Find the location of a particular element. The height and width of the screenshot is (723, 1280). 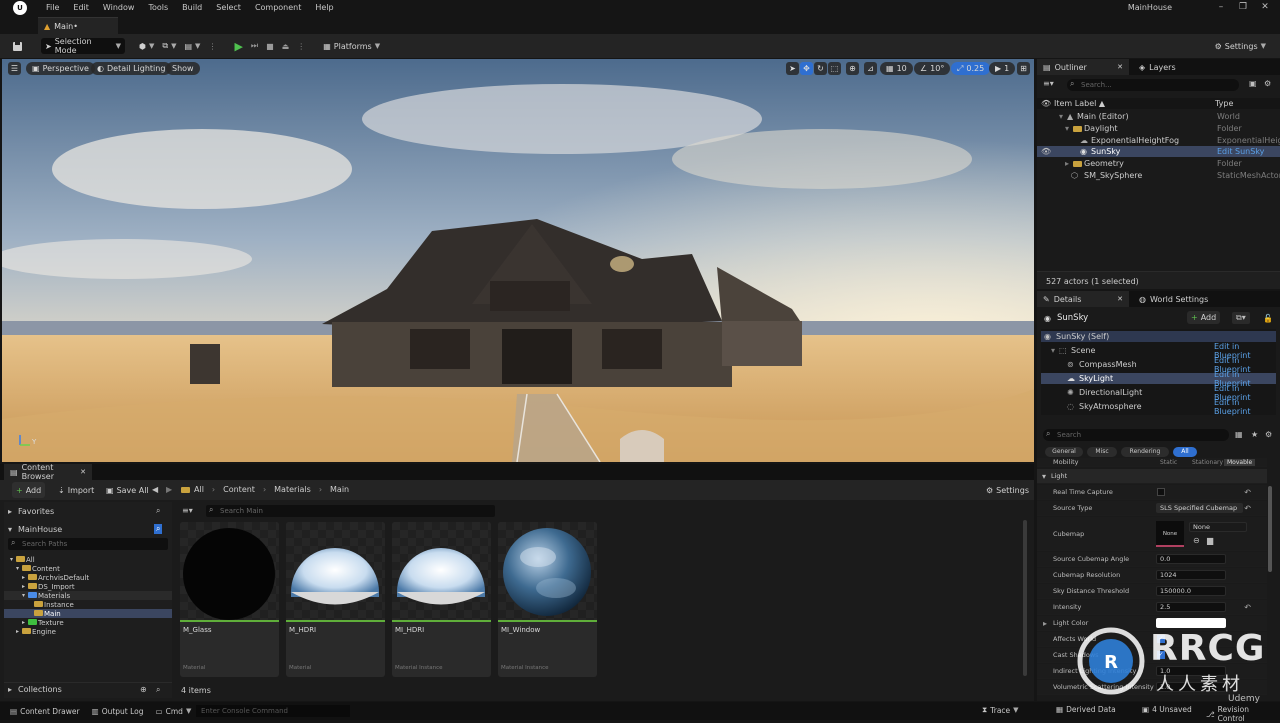

menu-tools: Tools is located at coordinates (158, 7).